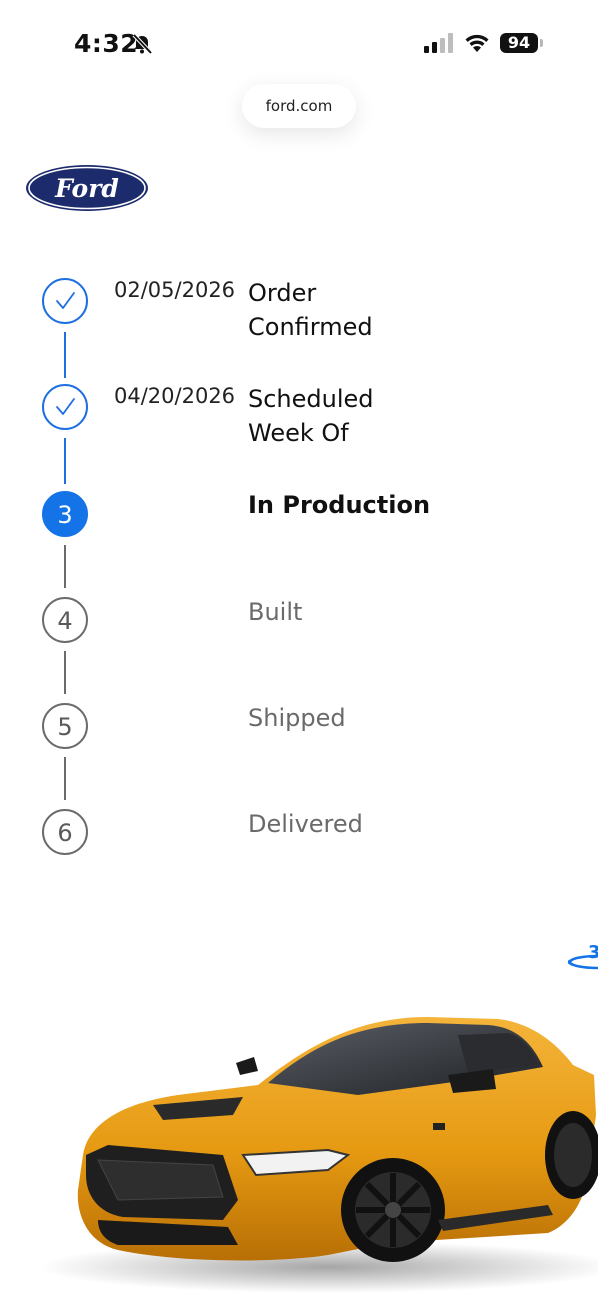 This screenshot has height=1300, width=598. I want to click on step-1-label: Order Confirmed, so click(398, 310).